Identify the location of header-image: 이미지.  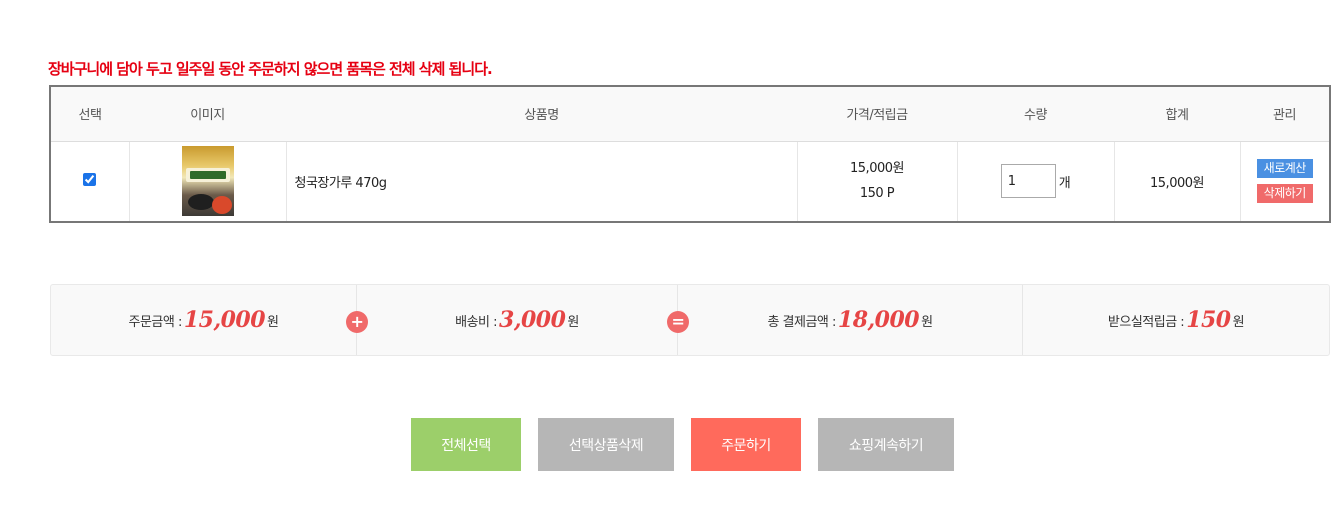
(207, 114).